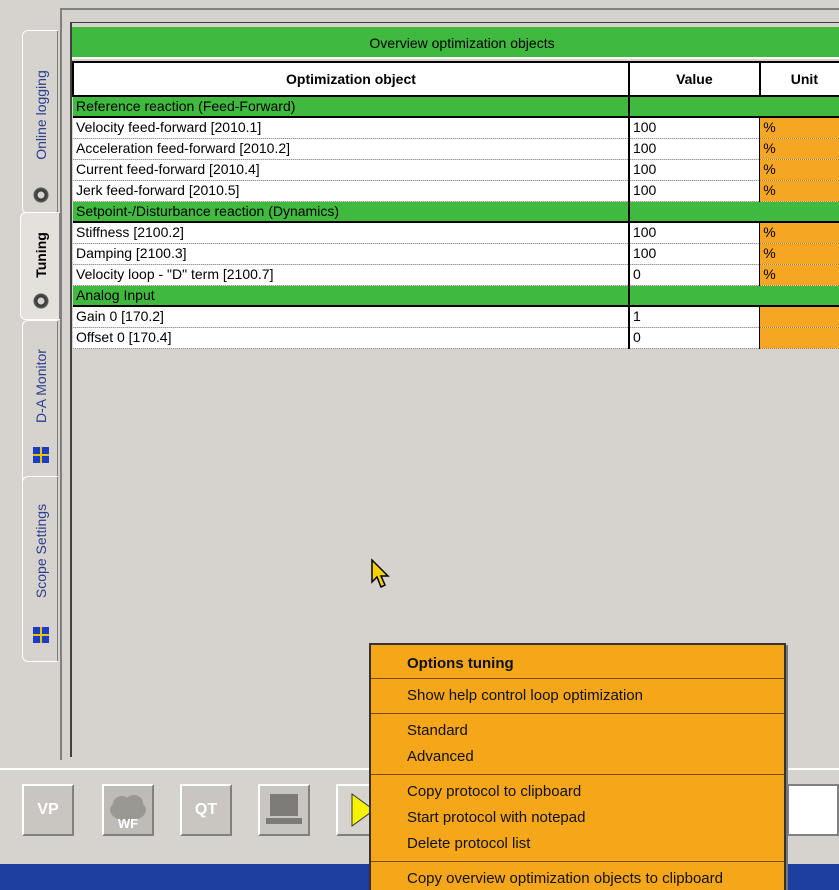 The height and width of the screenshot is (890, 839). What do you see at coordinates (380, 573) in the screenshot?
I see `mouse-pointer-icon` at bounding box center [380, 573].